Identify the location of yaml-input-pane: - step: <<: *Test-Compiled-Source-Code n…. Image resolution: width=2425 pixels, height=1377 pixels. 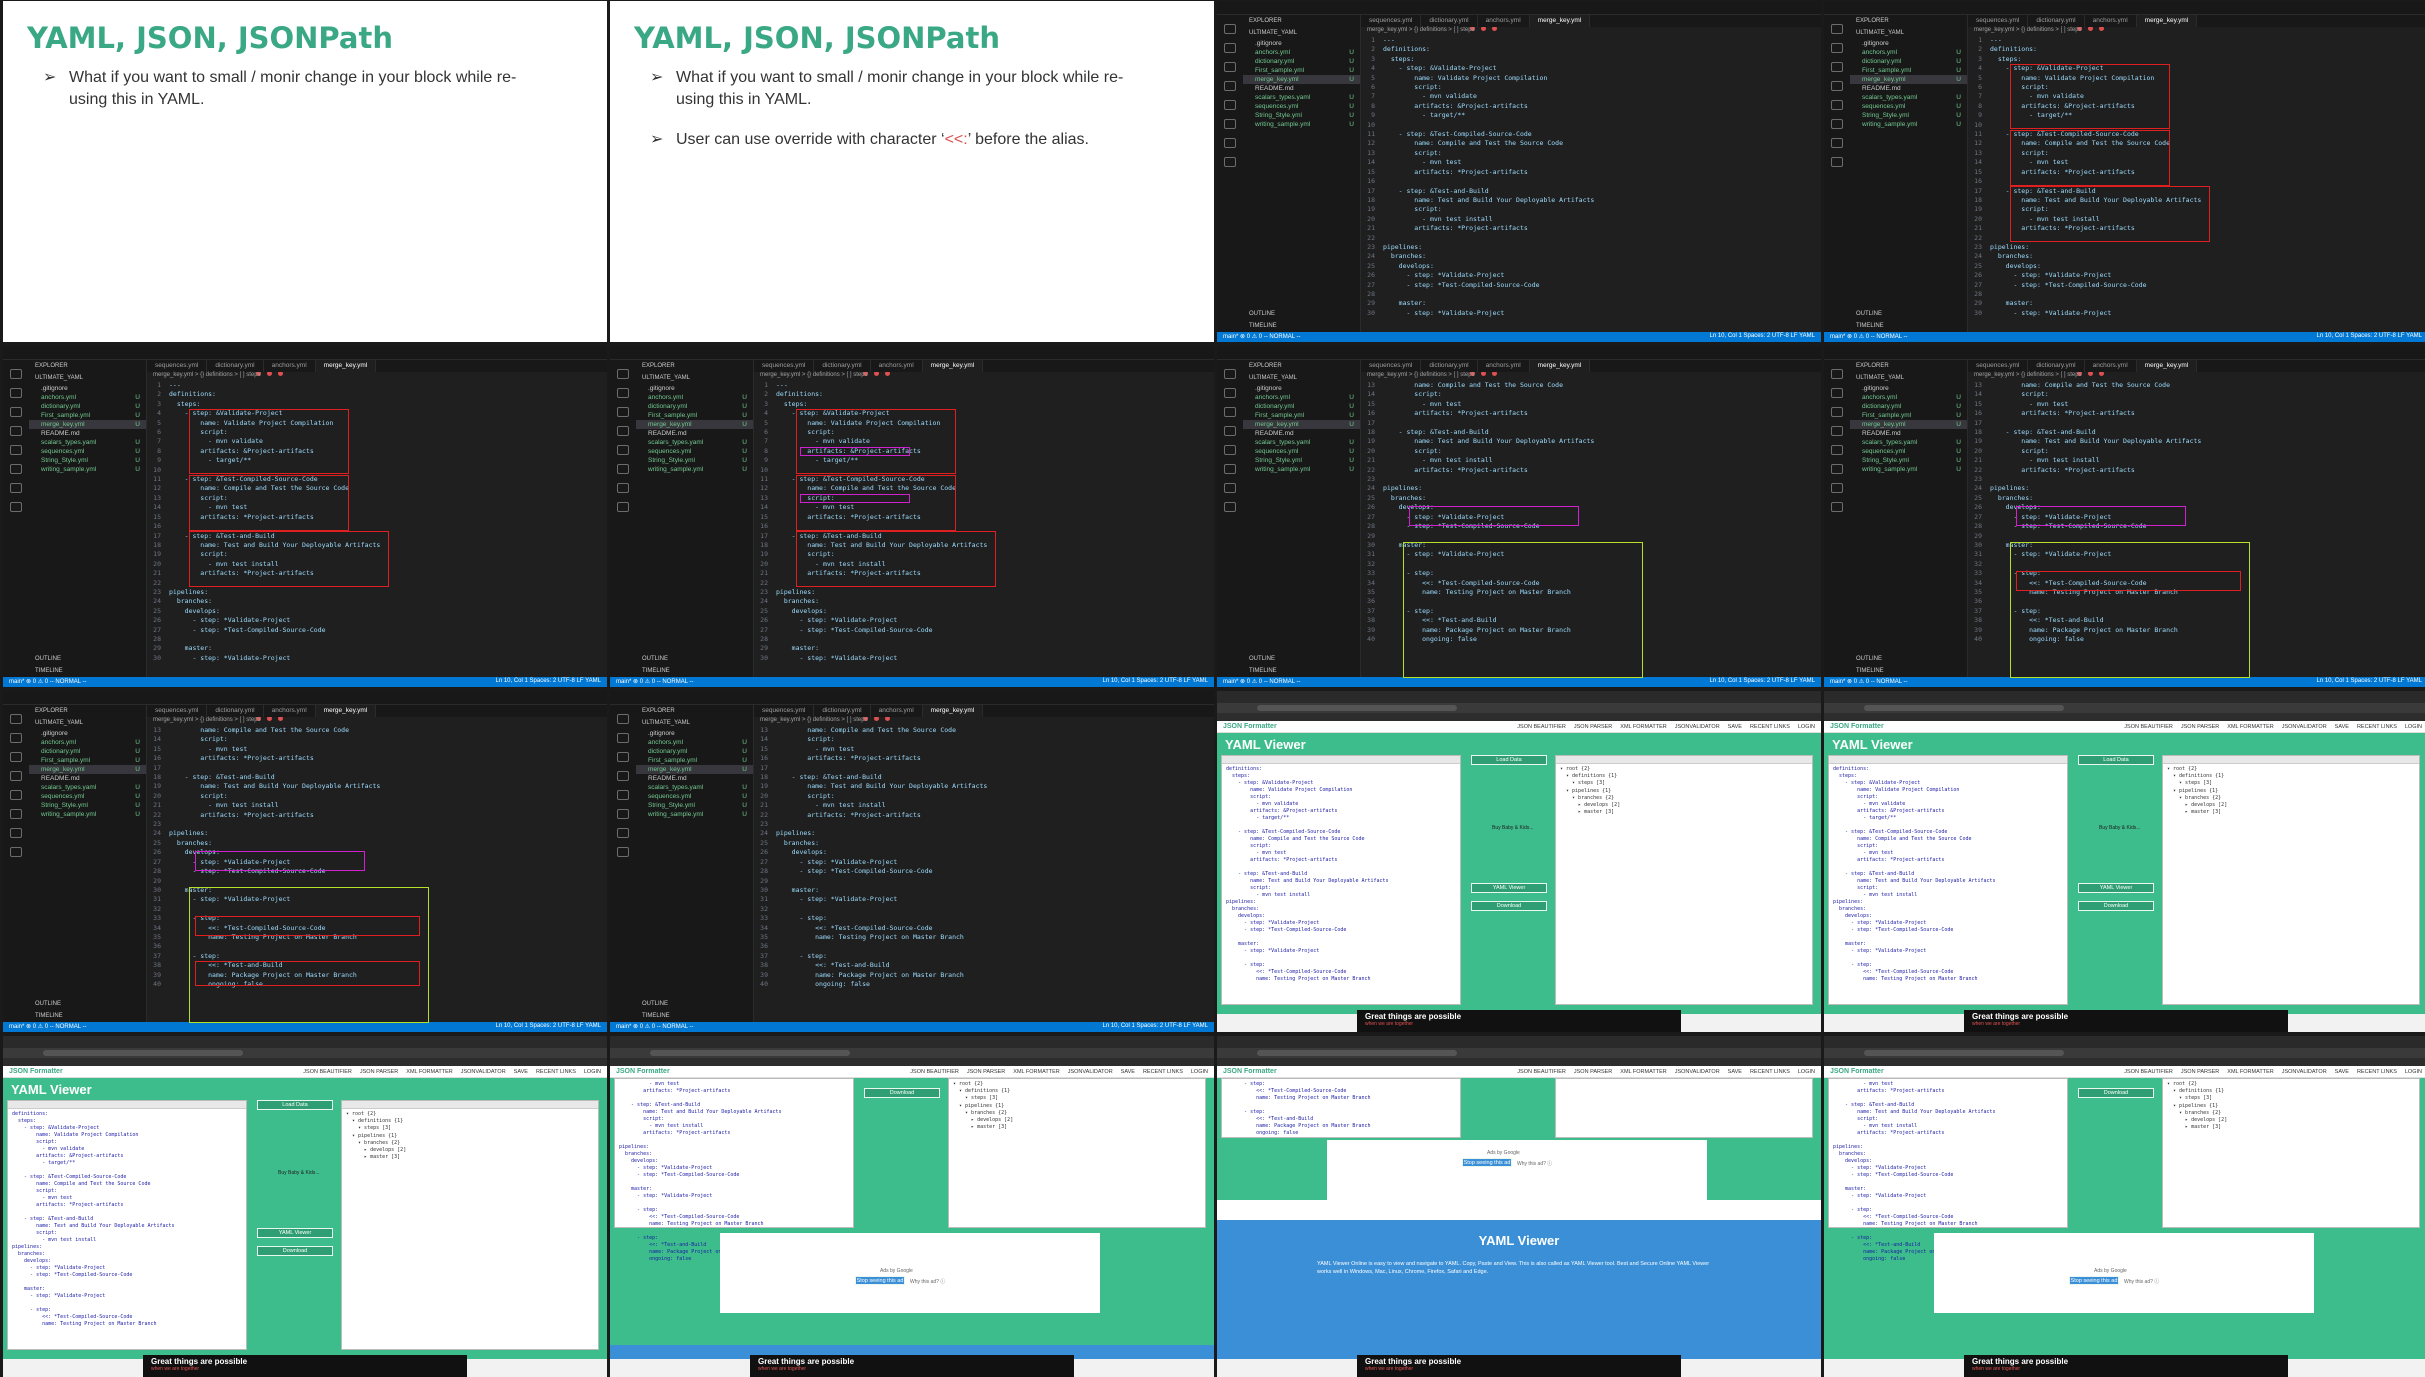
(1341, 1108).